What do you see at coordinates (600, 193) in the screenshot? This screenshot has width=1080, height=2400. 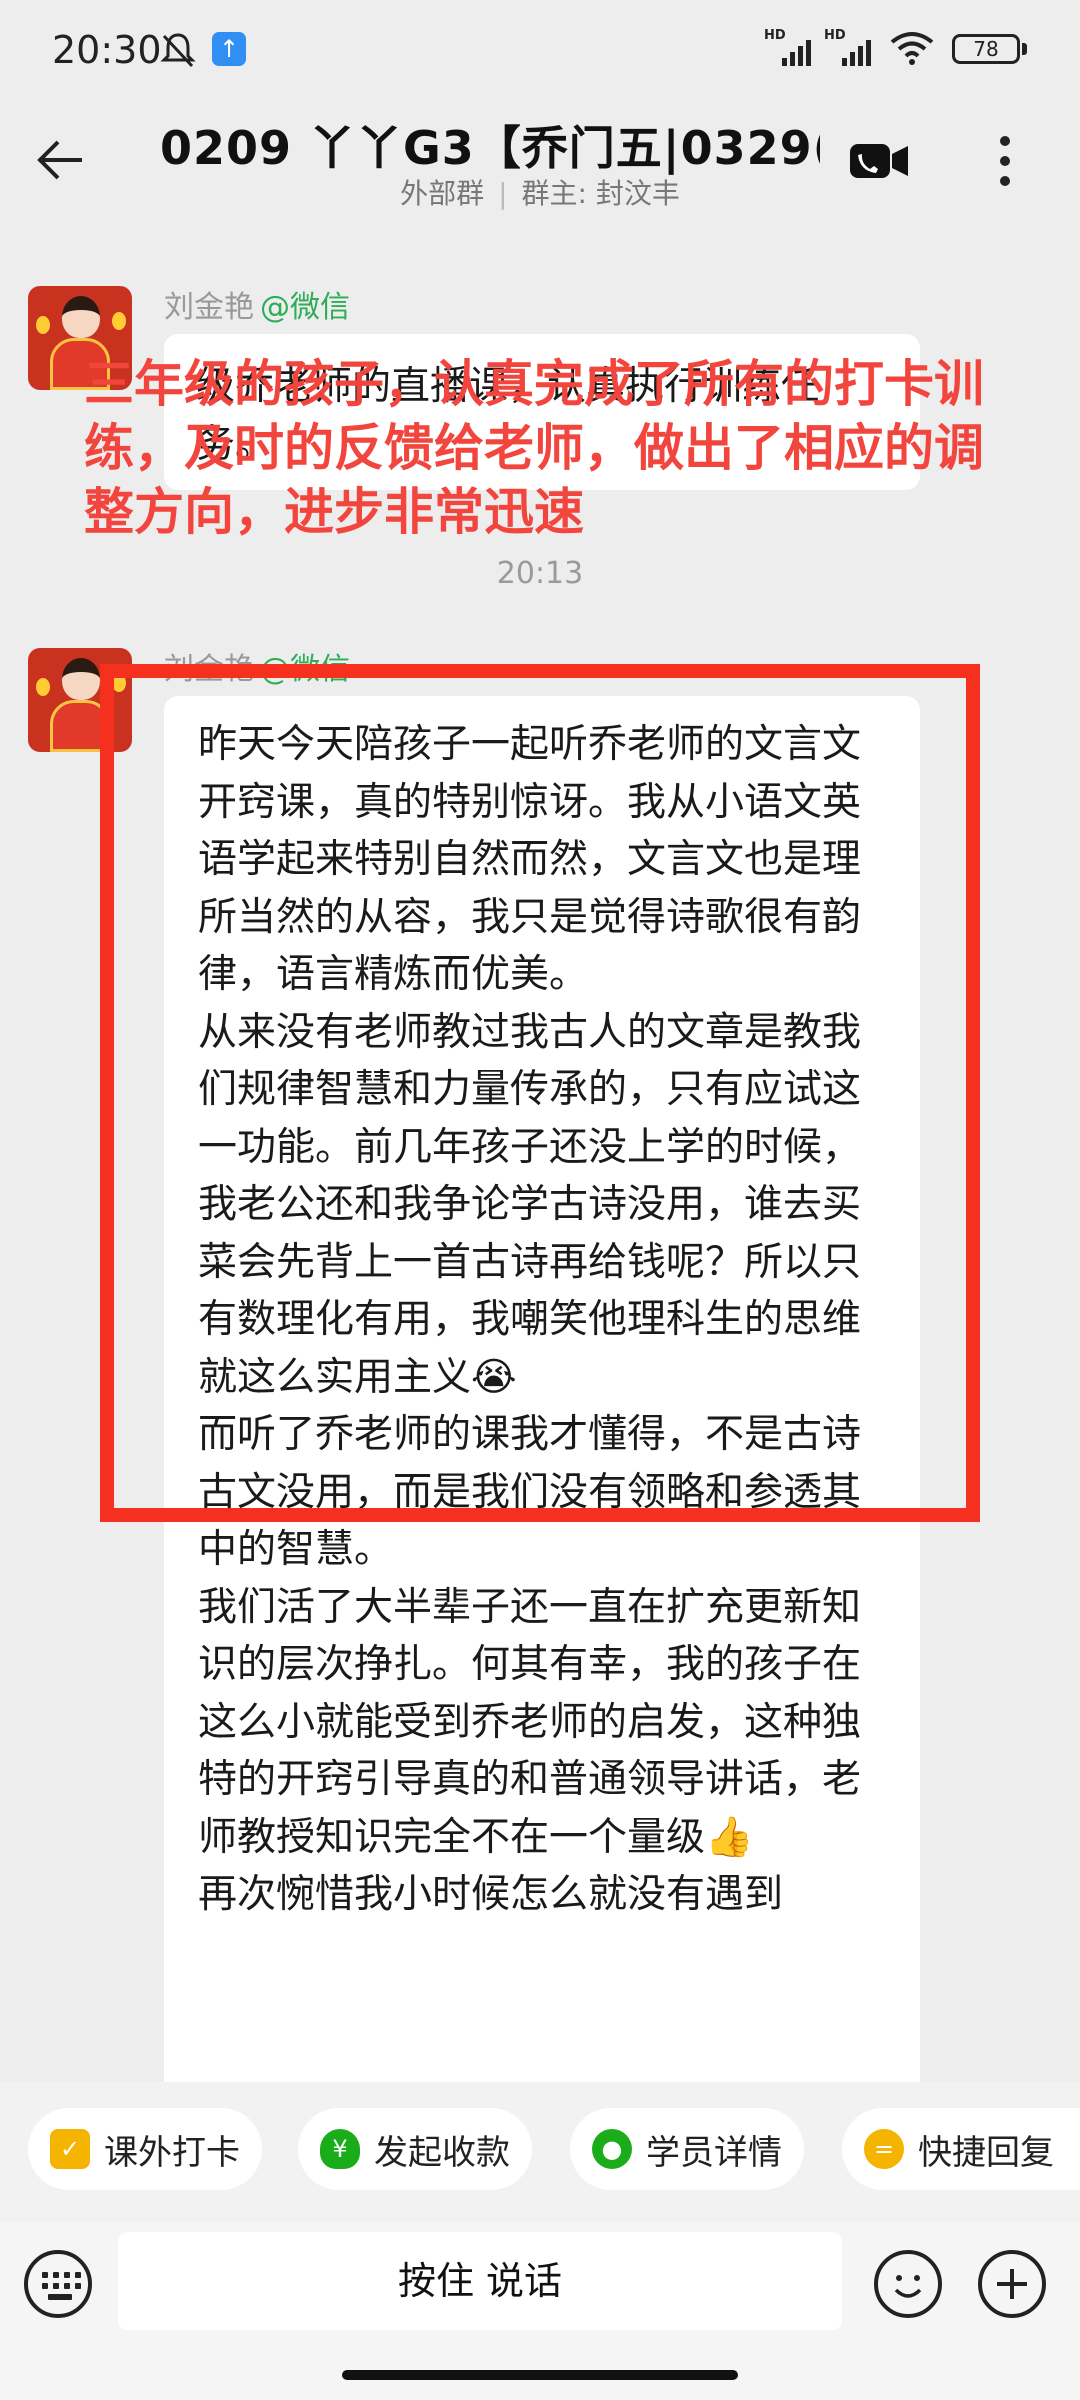 I see `group-owner-label: 群主: 封汶丰` at bounding box center [600, 193].